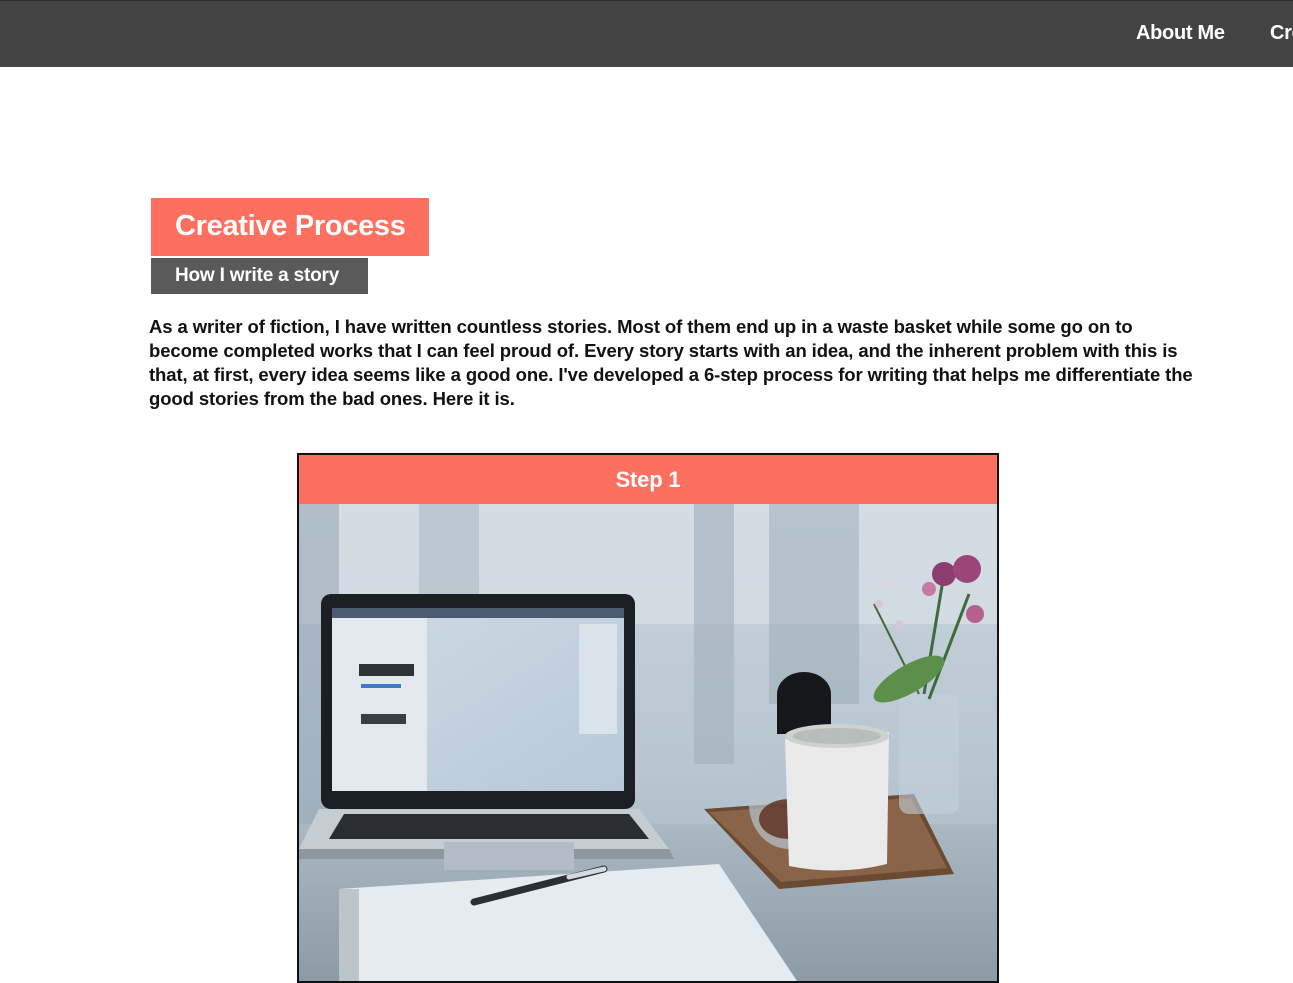  I want to click on page-title-banner: Creative Process, so click(290, 227).